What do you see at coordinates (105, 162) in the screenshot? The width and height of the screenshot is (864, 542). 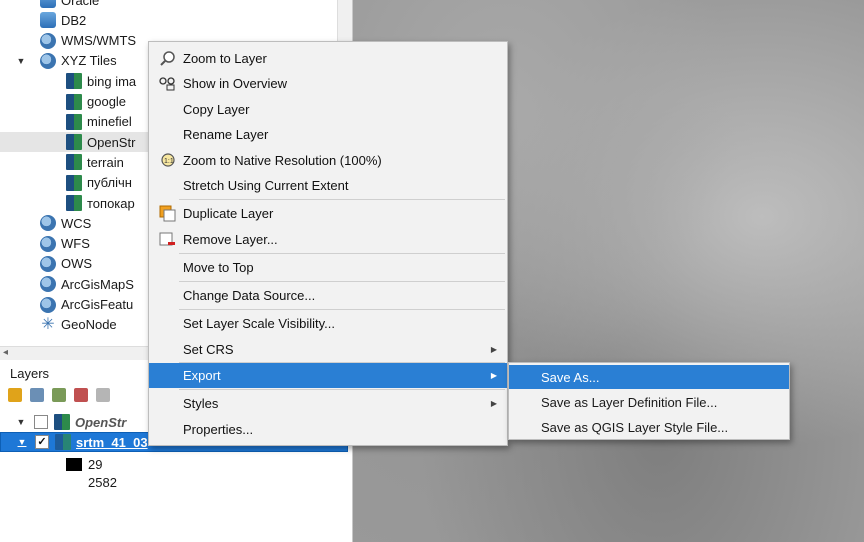 I see `browser-item-label: terrain` at bounding box center [105, 162].